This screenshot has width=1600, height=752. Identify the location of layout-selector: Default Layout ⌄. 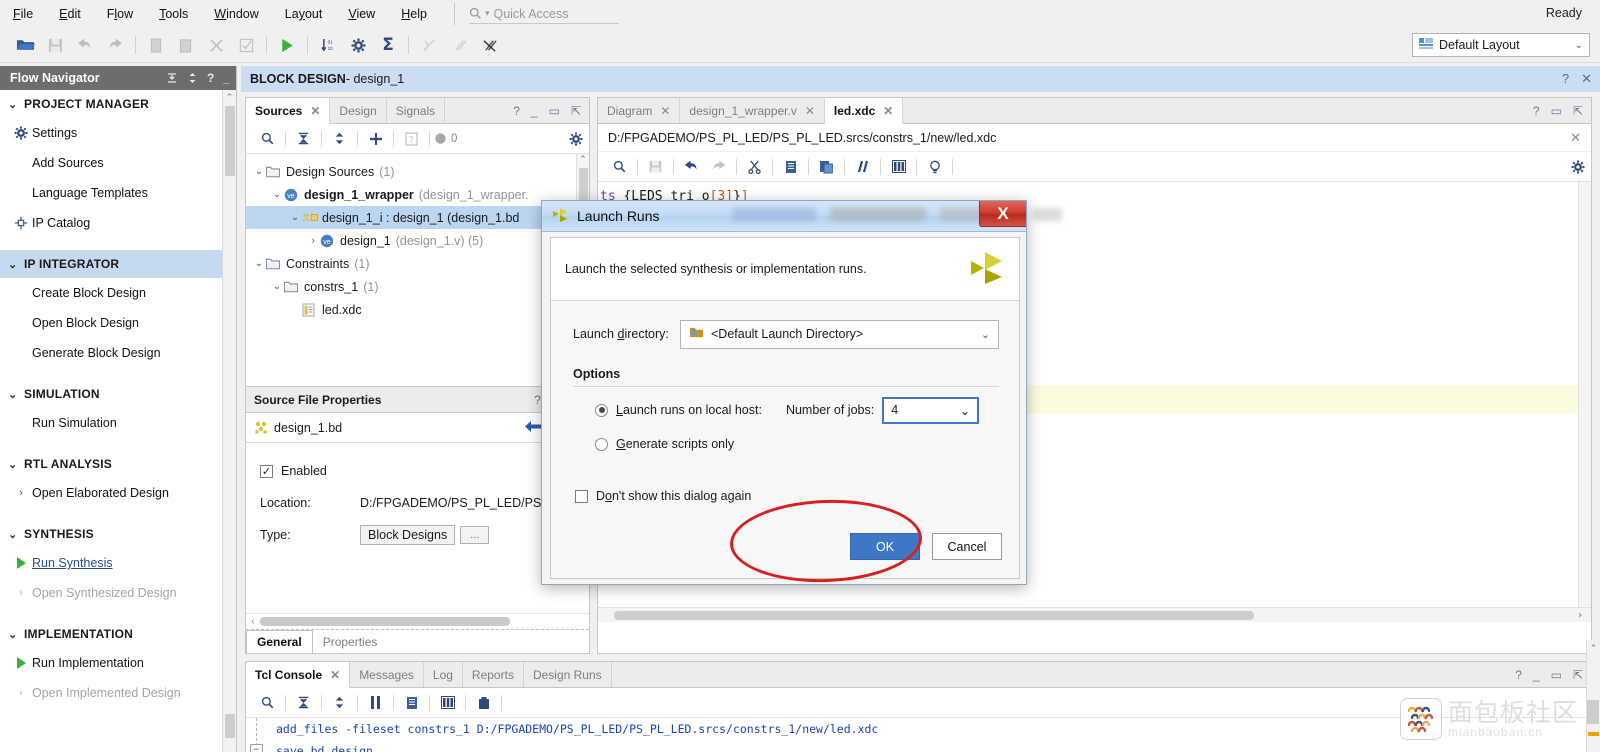
(1501, 45).